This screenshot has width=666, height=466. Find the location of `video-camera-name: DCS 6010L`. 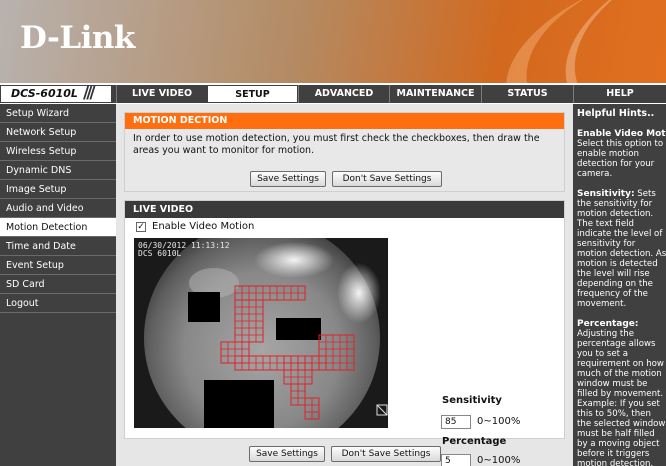

video-camera-name: DCS 6010L is located at coordinates (160, 253).